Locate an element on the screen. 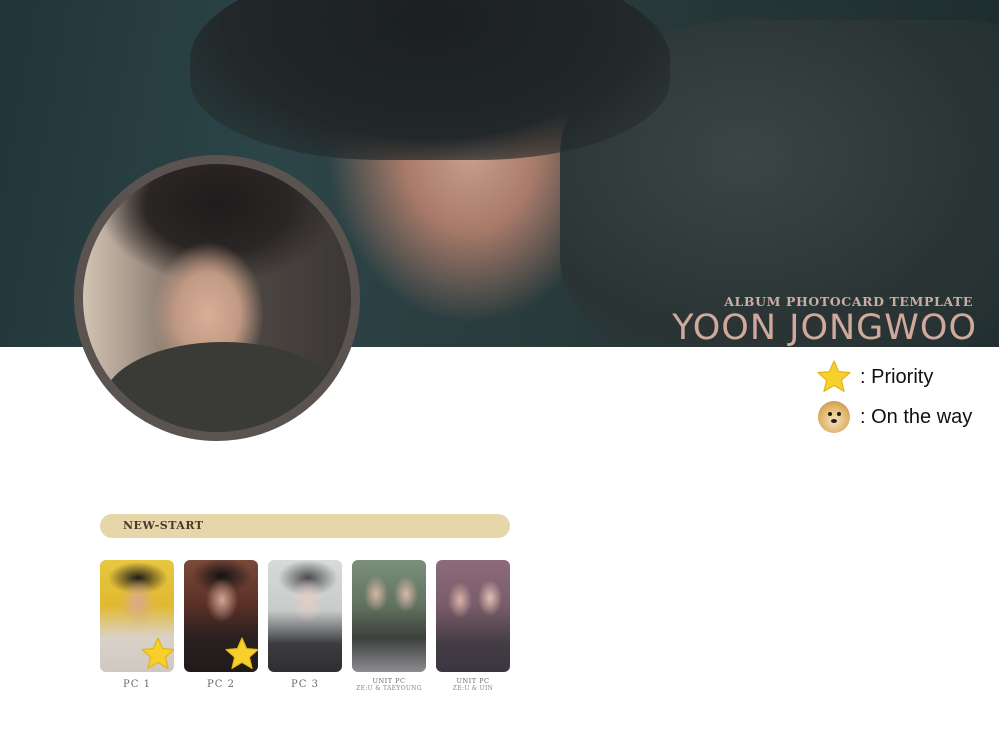 Image resolution: width=999 pixels, height=750 pixels. legend: : Priority : On the way is located at coordinates (894, 397).